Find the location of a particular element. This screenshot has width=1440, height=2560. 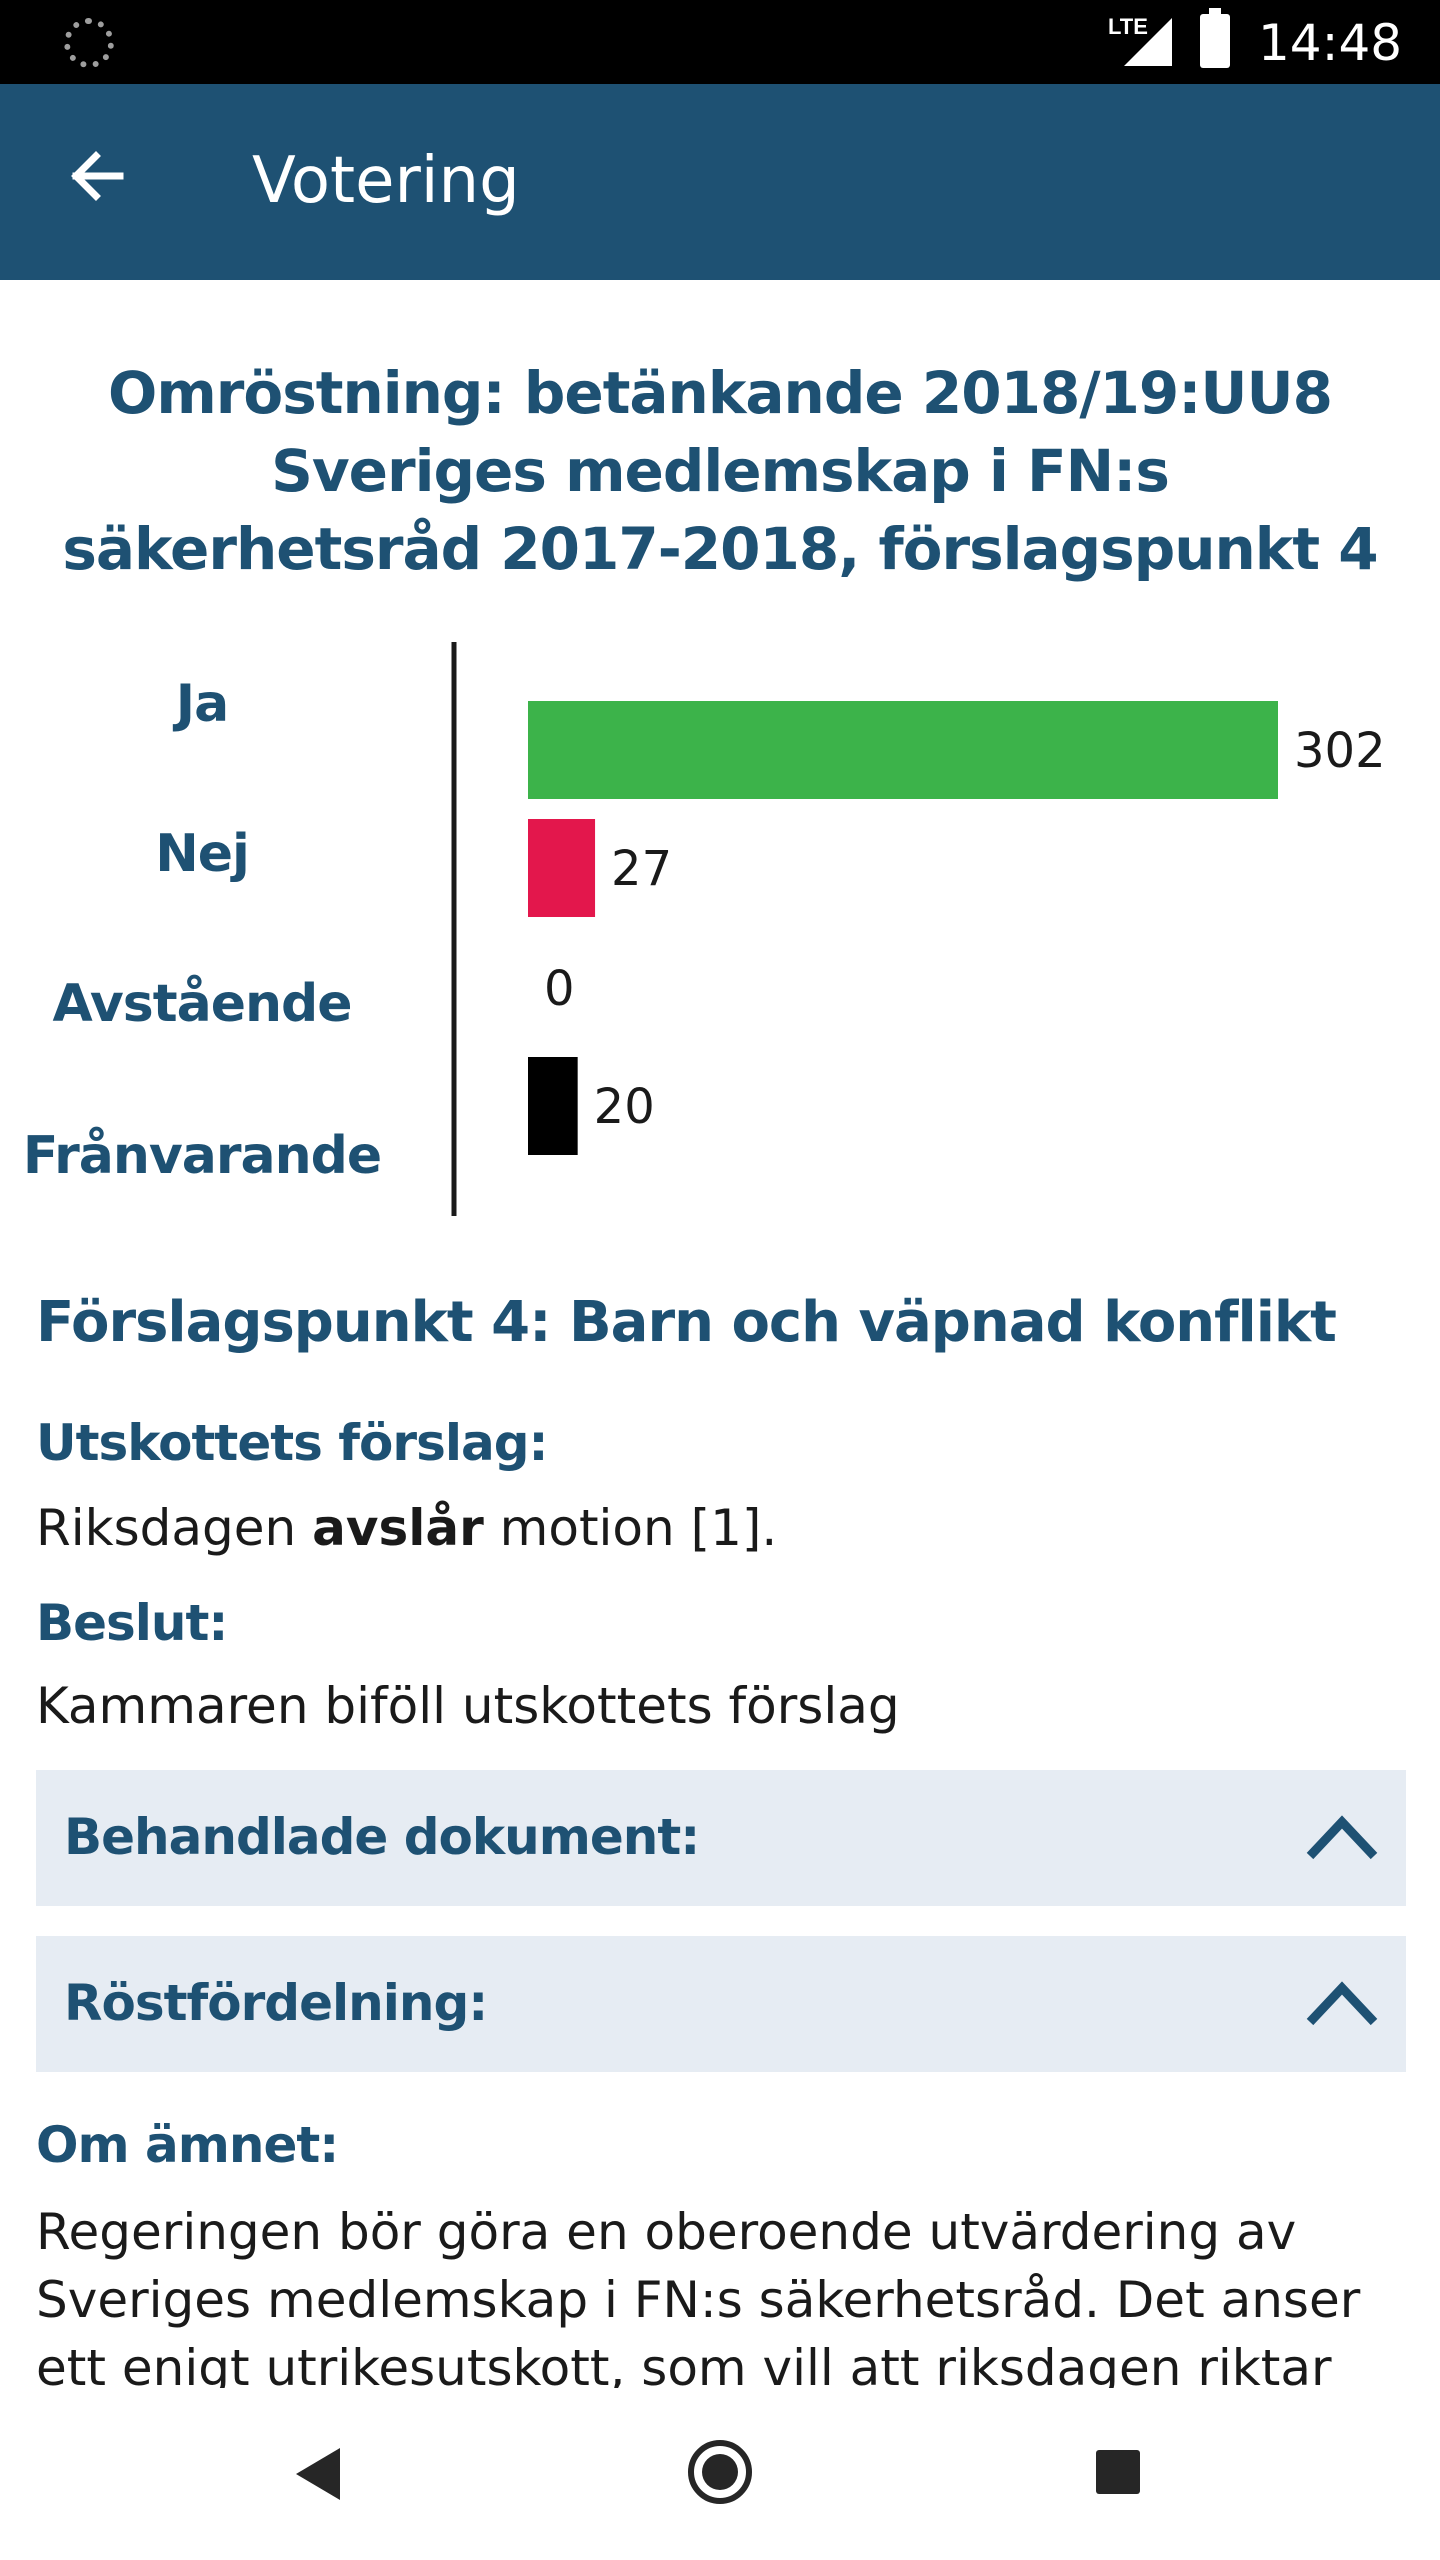

status-bar: LTE 14:48 is located at coordinates (720, 42).